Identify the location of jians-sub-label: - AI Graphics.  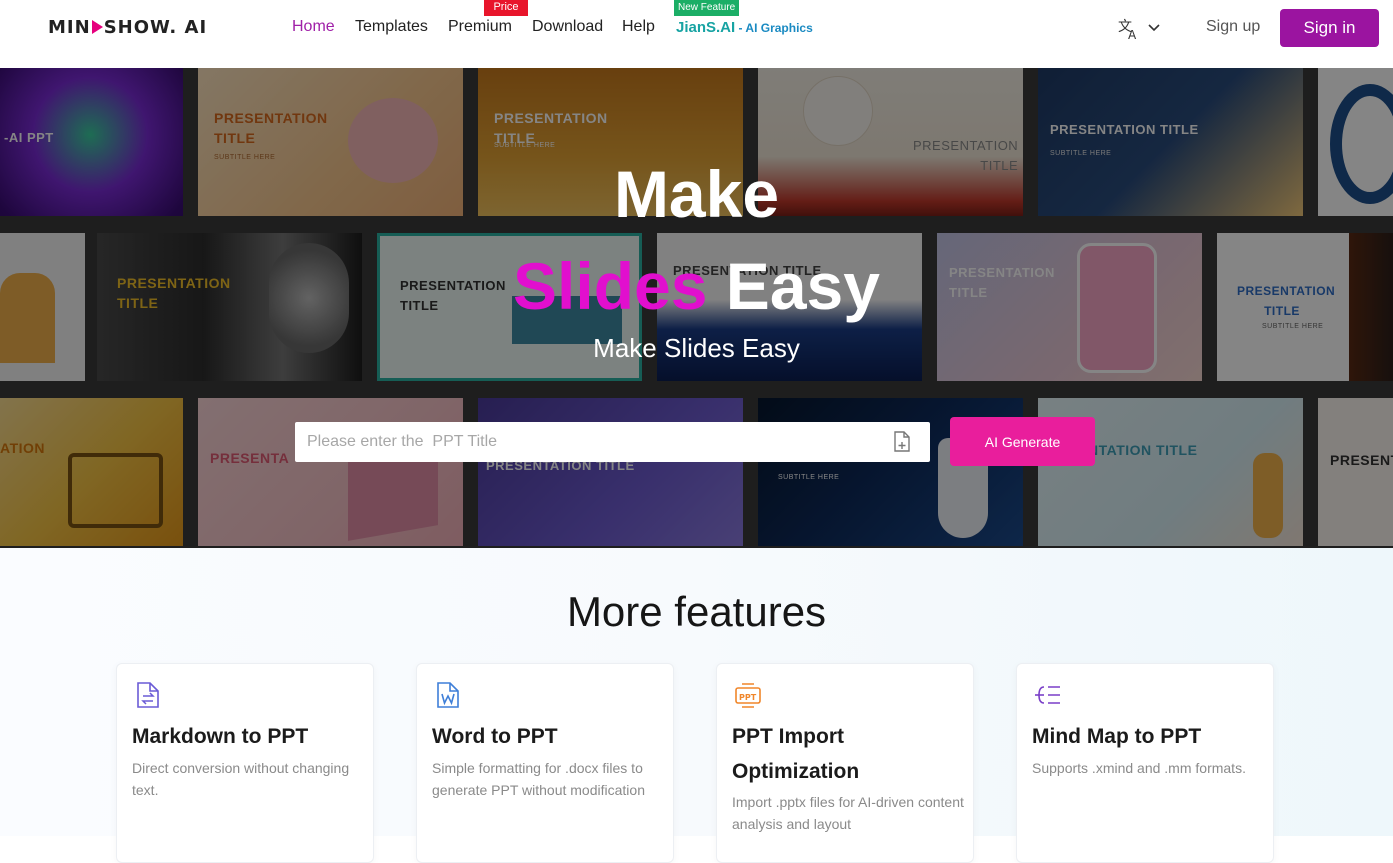
(774, 28).